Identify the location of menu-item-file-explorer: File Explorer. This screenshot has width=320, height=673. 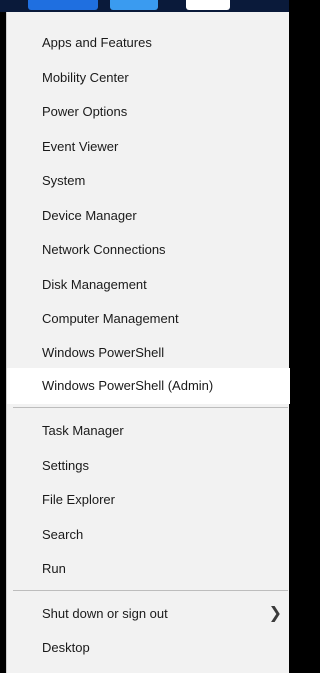
(148, 500).